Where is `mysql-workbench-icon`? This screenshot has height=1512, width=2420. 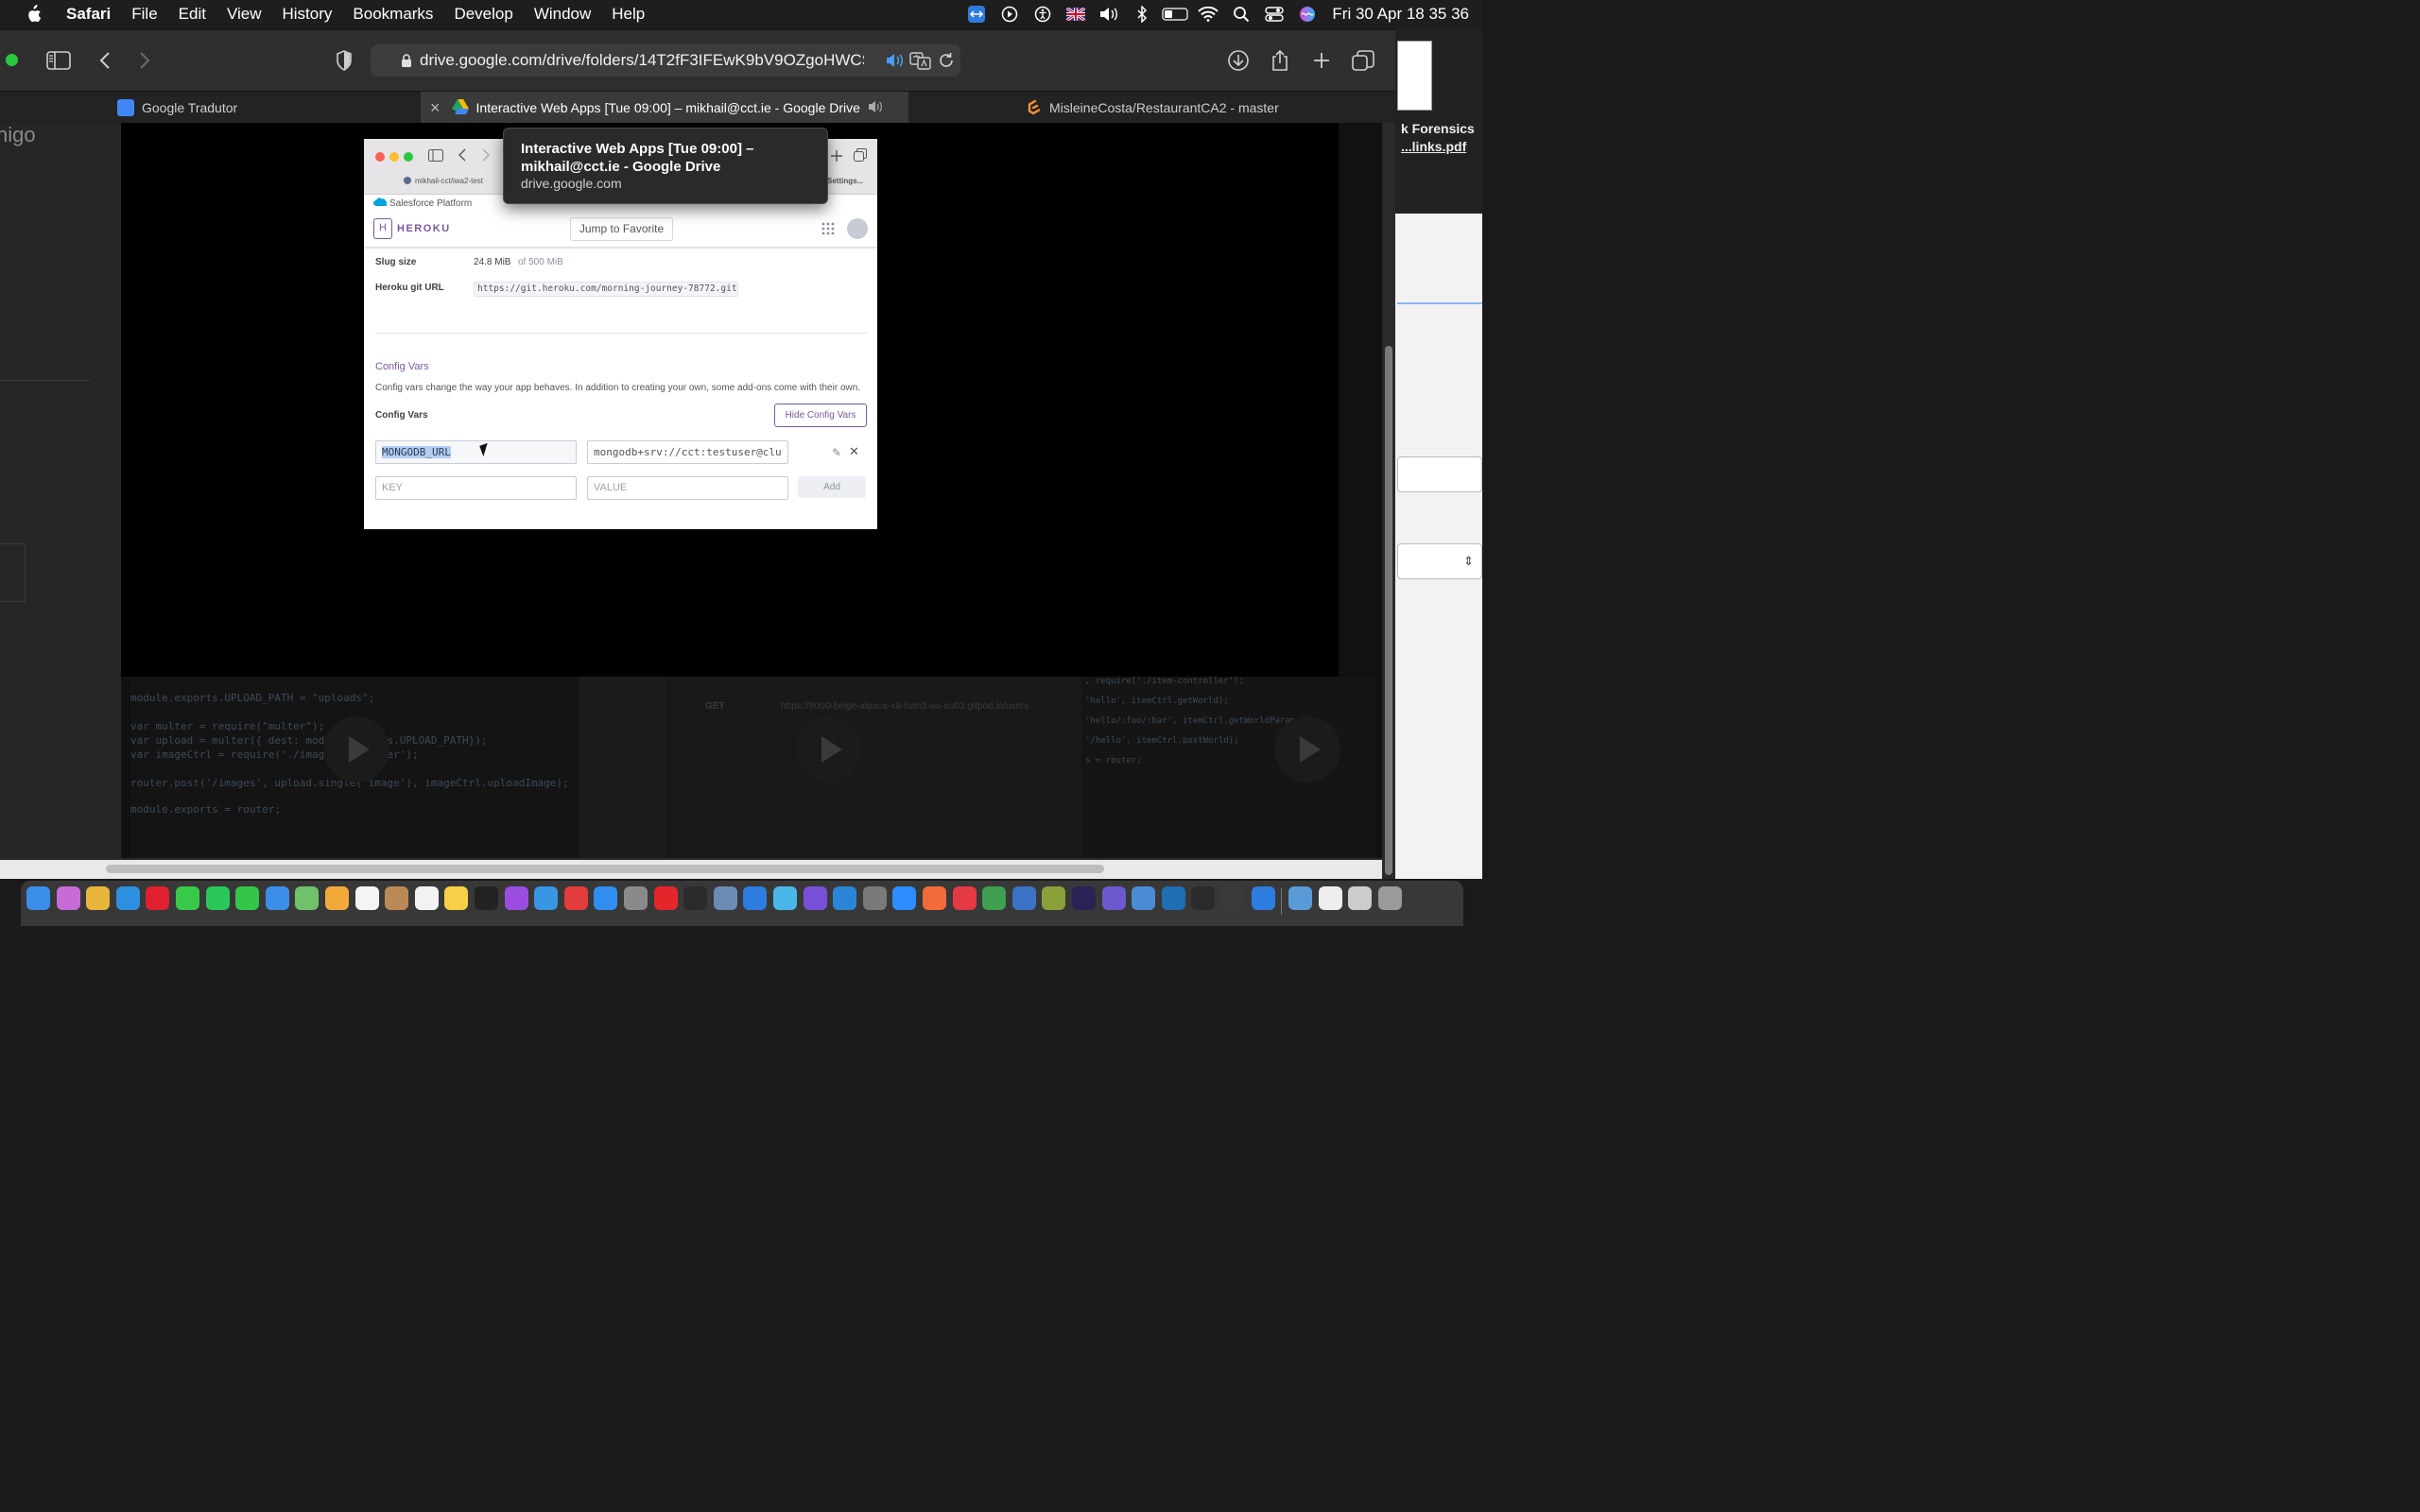
mysql-workbench-icon is located at coordinates (1173, 898).